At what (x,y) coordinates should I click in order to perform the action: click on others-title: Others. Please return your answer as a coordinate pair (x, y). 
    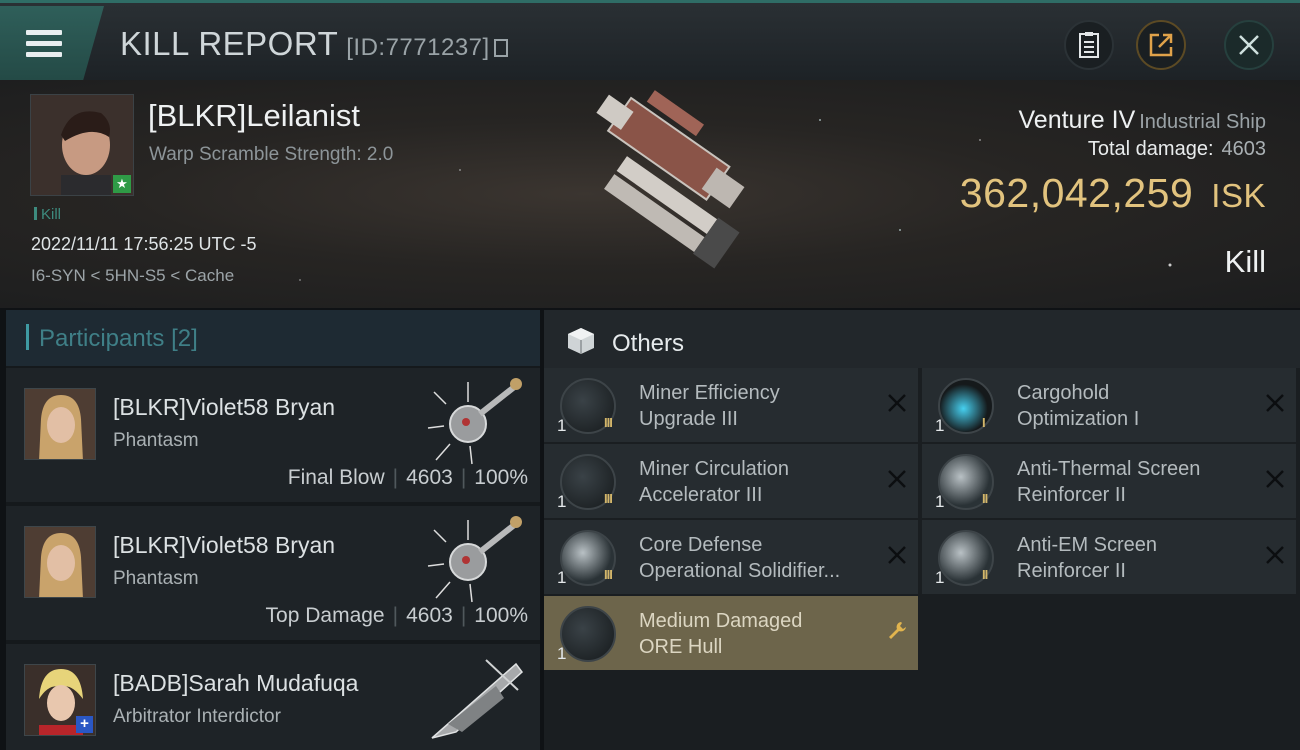
    Looking at the image, I should click on (648, 343).